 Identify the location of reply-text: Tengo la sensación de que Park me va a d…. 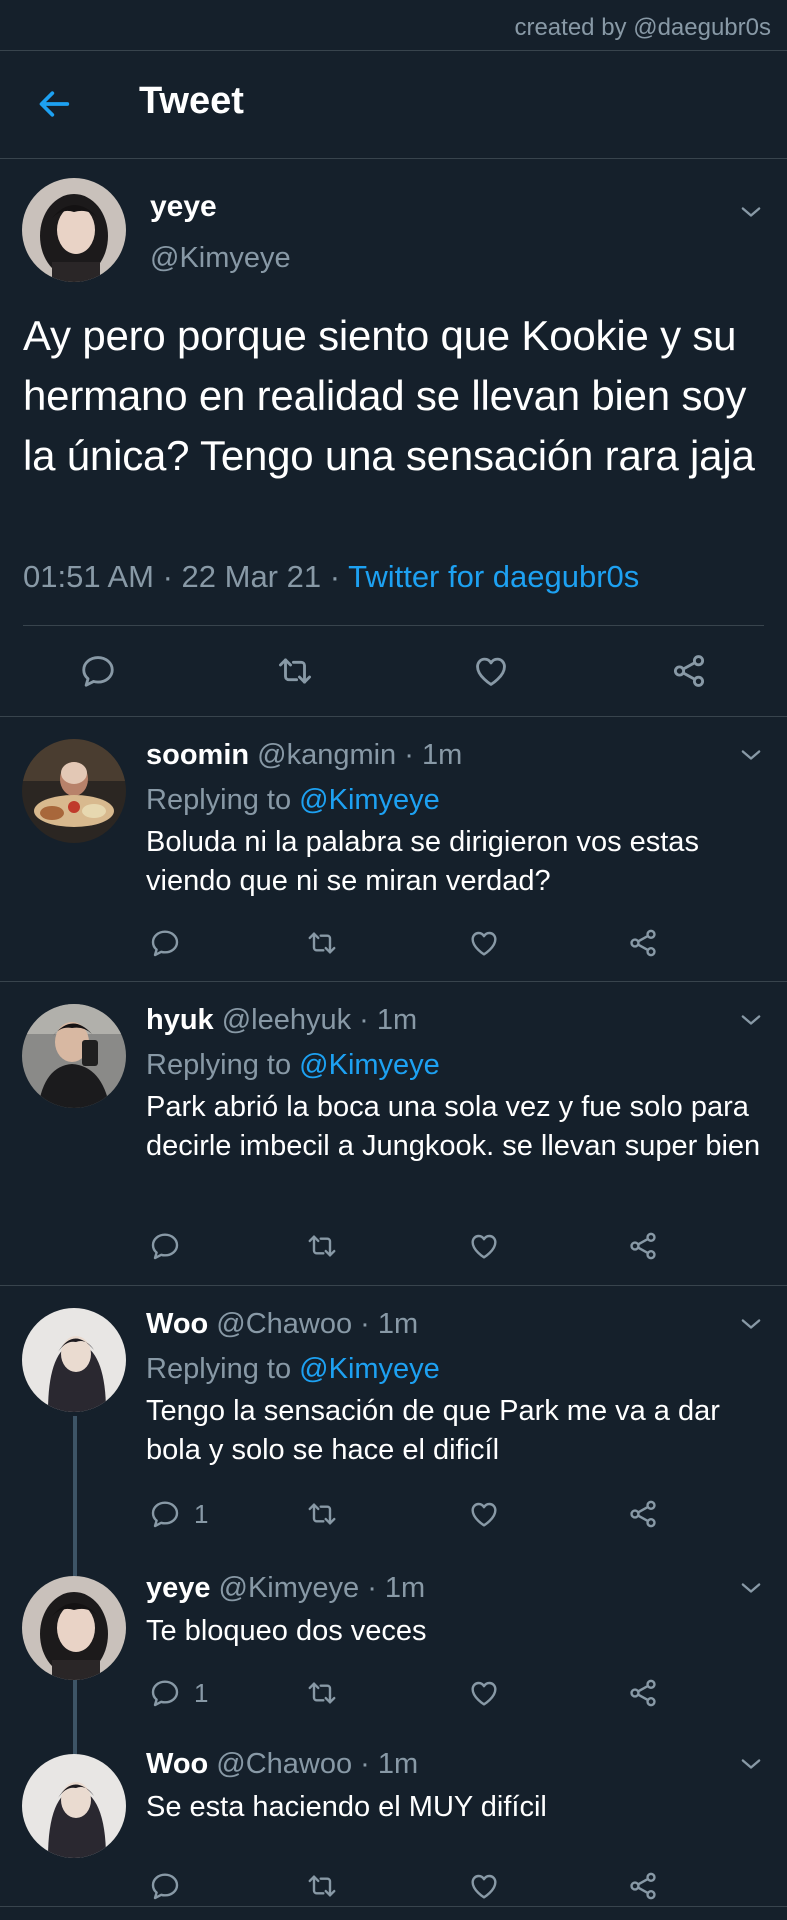
(433, 1430).